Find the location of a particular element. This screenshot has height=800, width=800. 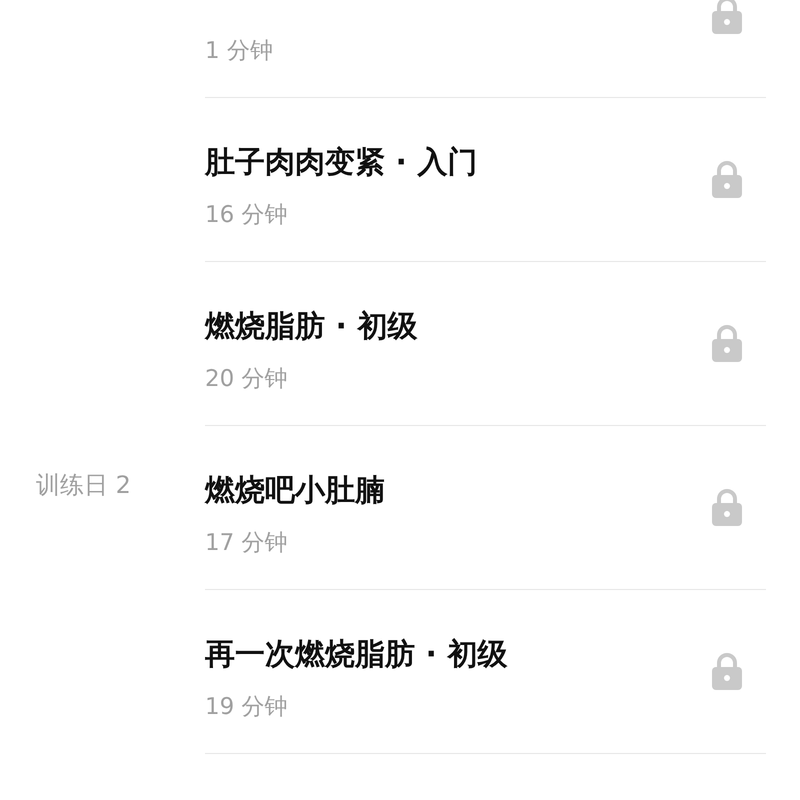

lesson-duration: 19 分钟 is located at coordinates (246, 707).